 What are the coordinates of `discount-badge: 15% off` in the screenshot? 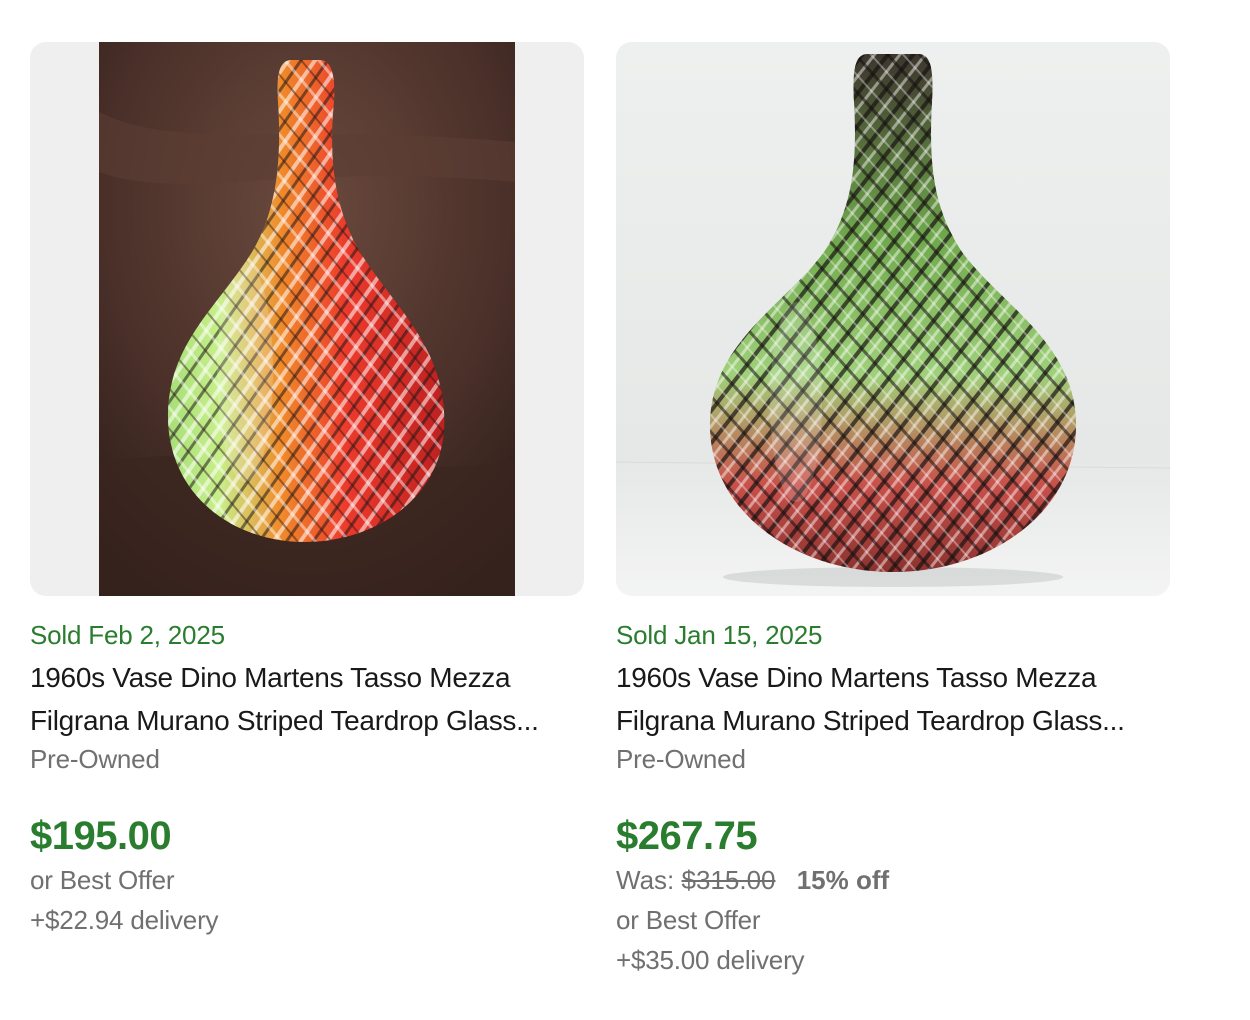 It's located at (843, 880).